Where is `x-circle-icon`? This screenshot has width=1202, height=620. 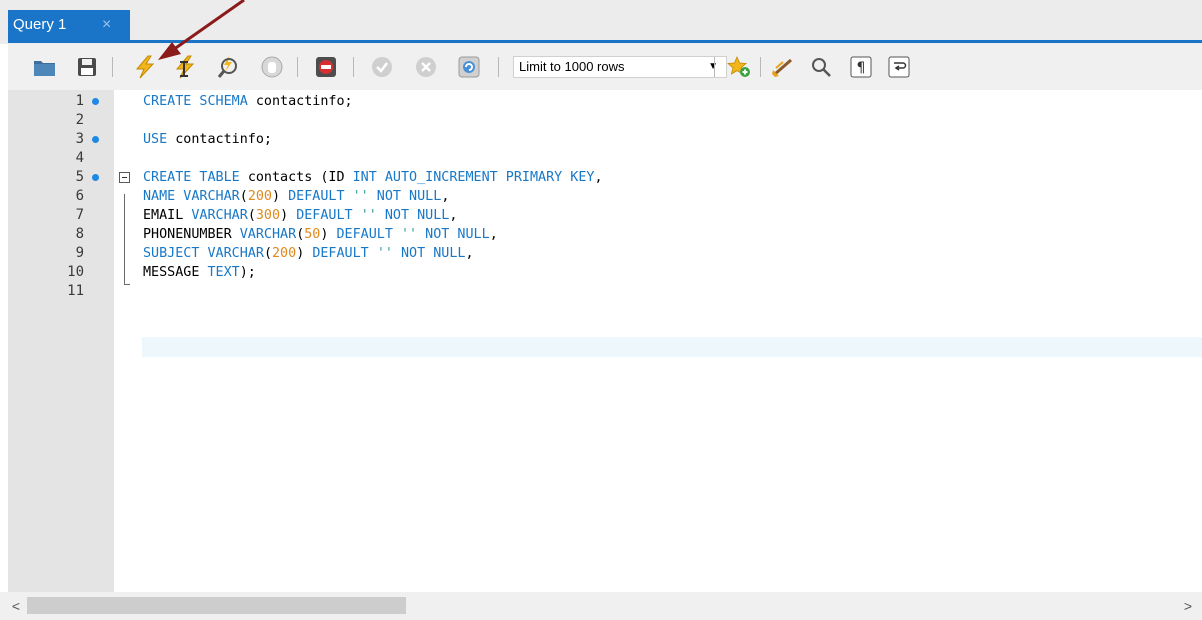
x-circle-icon is located at coordinates (426, 67).